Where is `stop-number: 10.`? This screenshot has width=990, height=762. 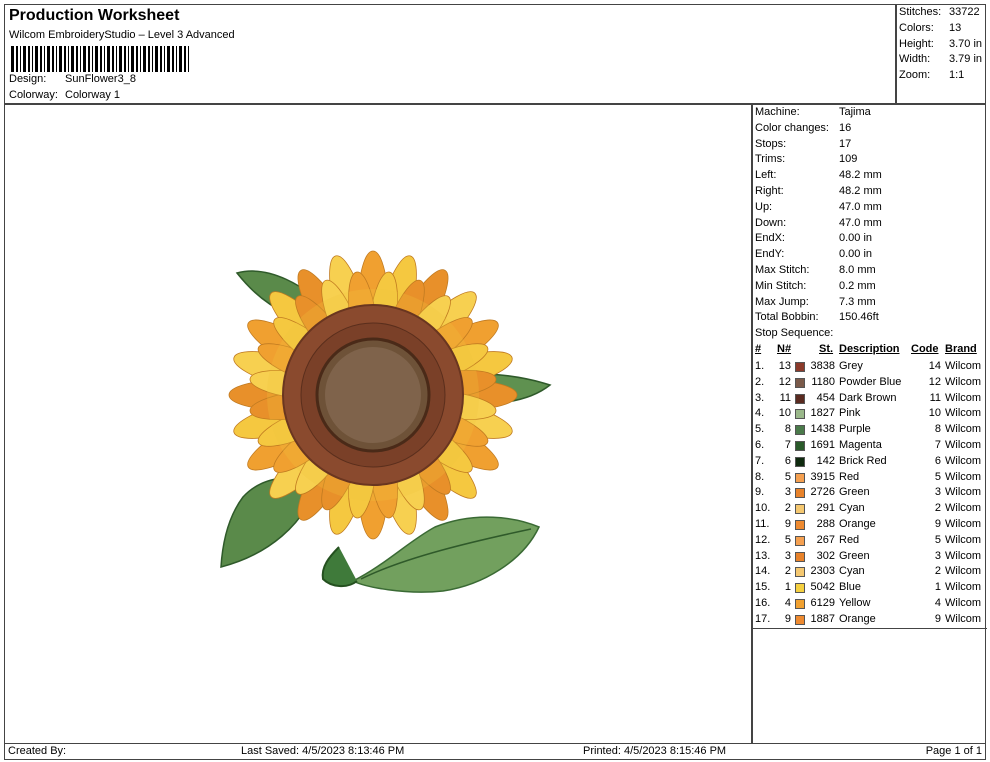
stop-number: 10. is located at coordinates (763, 508).